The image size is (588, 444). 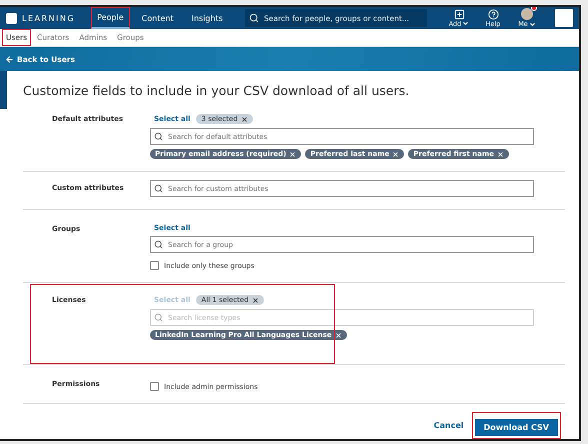 What do you see at coordinates (9, 59) in the screenshot?
I see `back-arrow-icon` at bounding box center [9, 59].